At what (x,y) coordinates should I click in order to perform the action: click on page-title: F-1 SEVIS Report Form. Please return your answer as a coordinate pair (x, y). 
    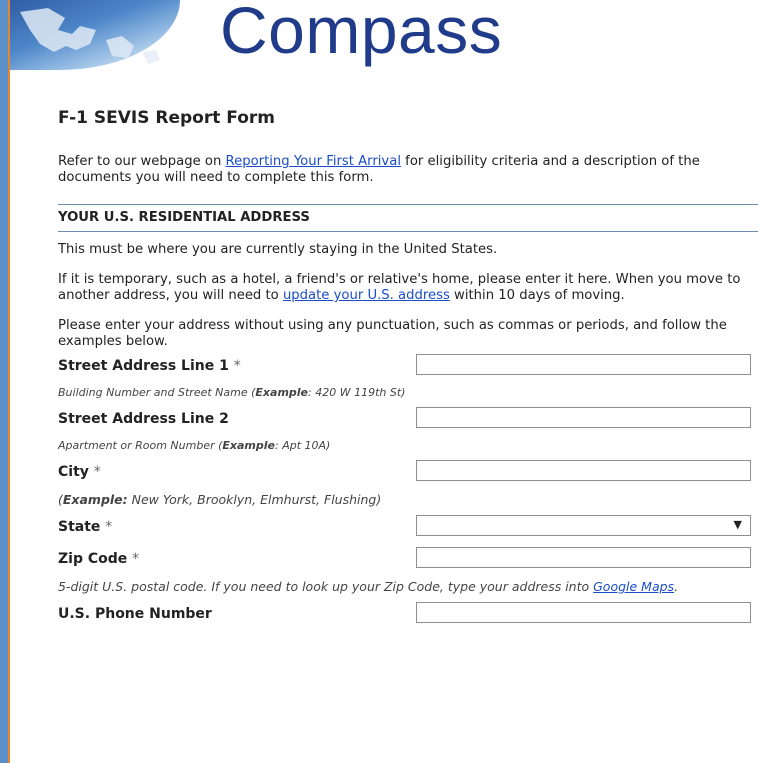
    Looking at the image, I should click on (166, 118).